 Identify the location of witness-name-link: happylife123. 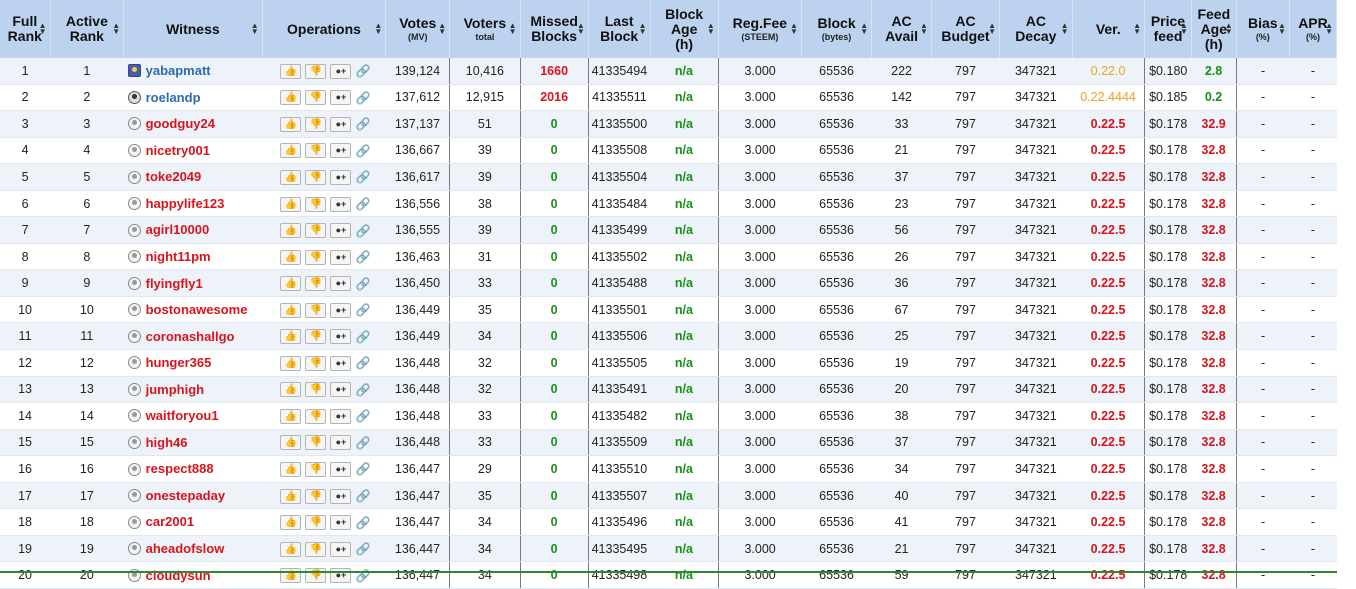
(185, 203).